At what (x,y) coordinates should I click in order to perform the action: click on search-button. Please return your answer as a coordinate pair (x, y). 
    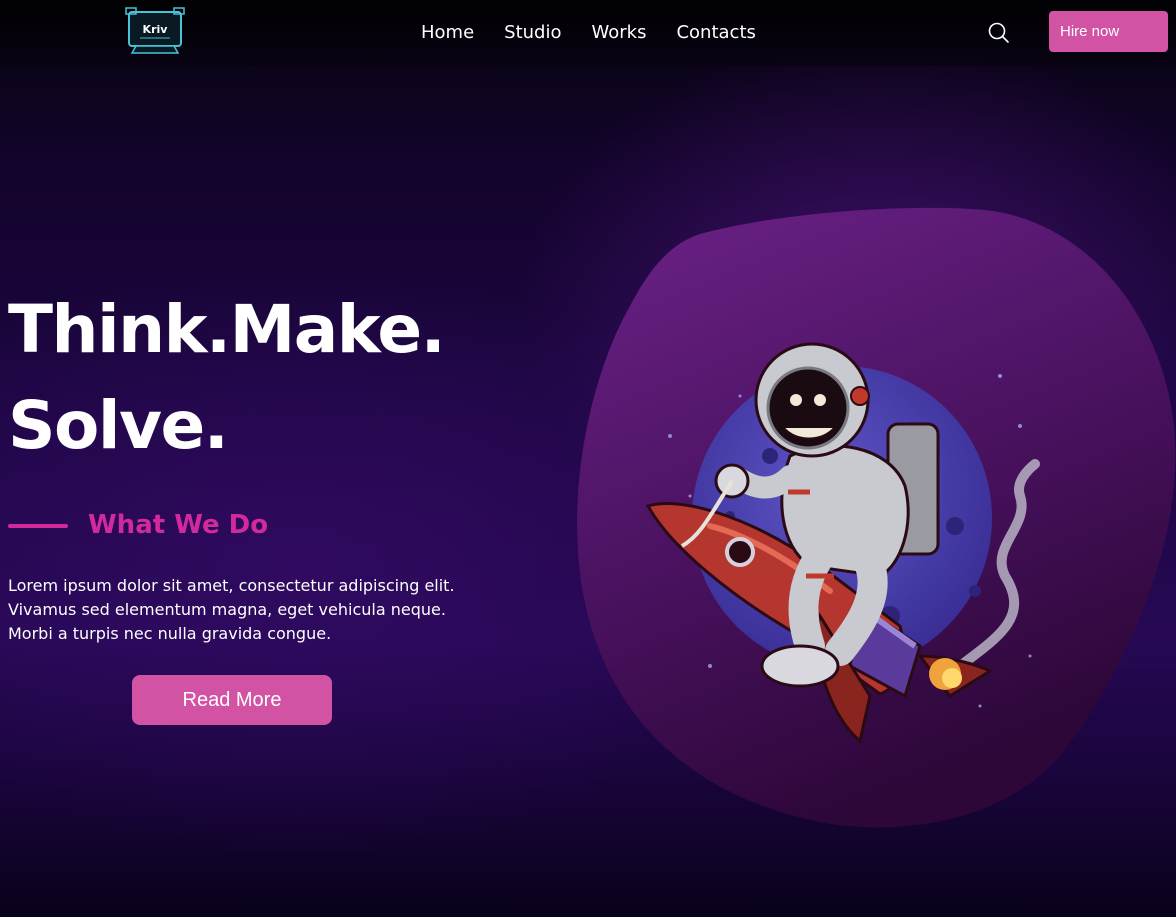
    Looking at the image, I should click on (999, 33).